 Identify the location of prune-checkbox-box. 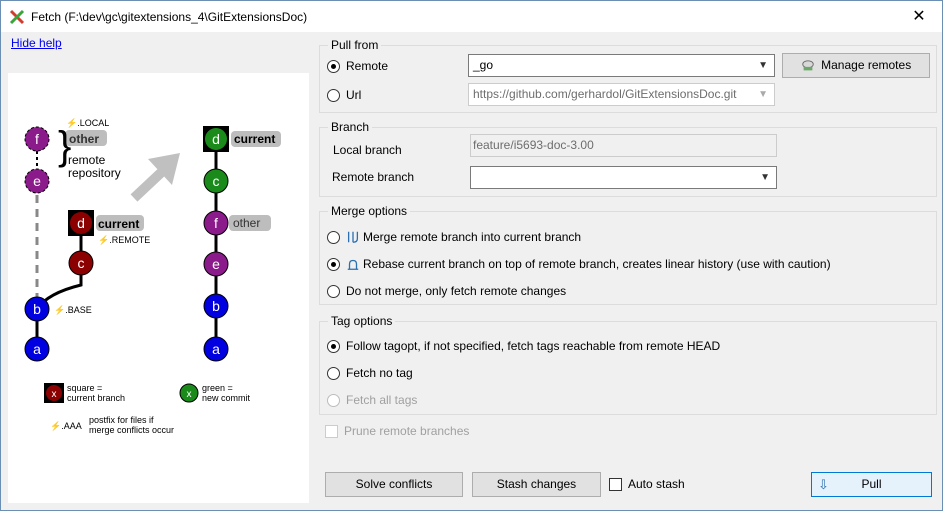
(331, 431).